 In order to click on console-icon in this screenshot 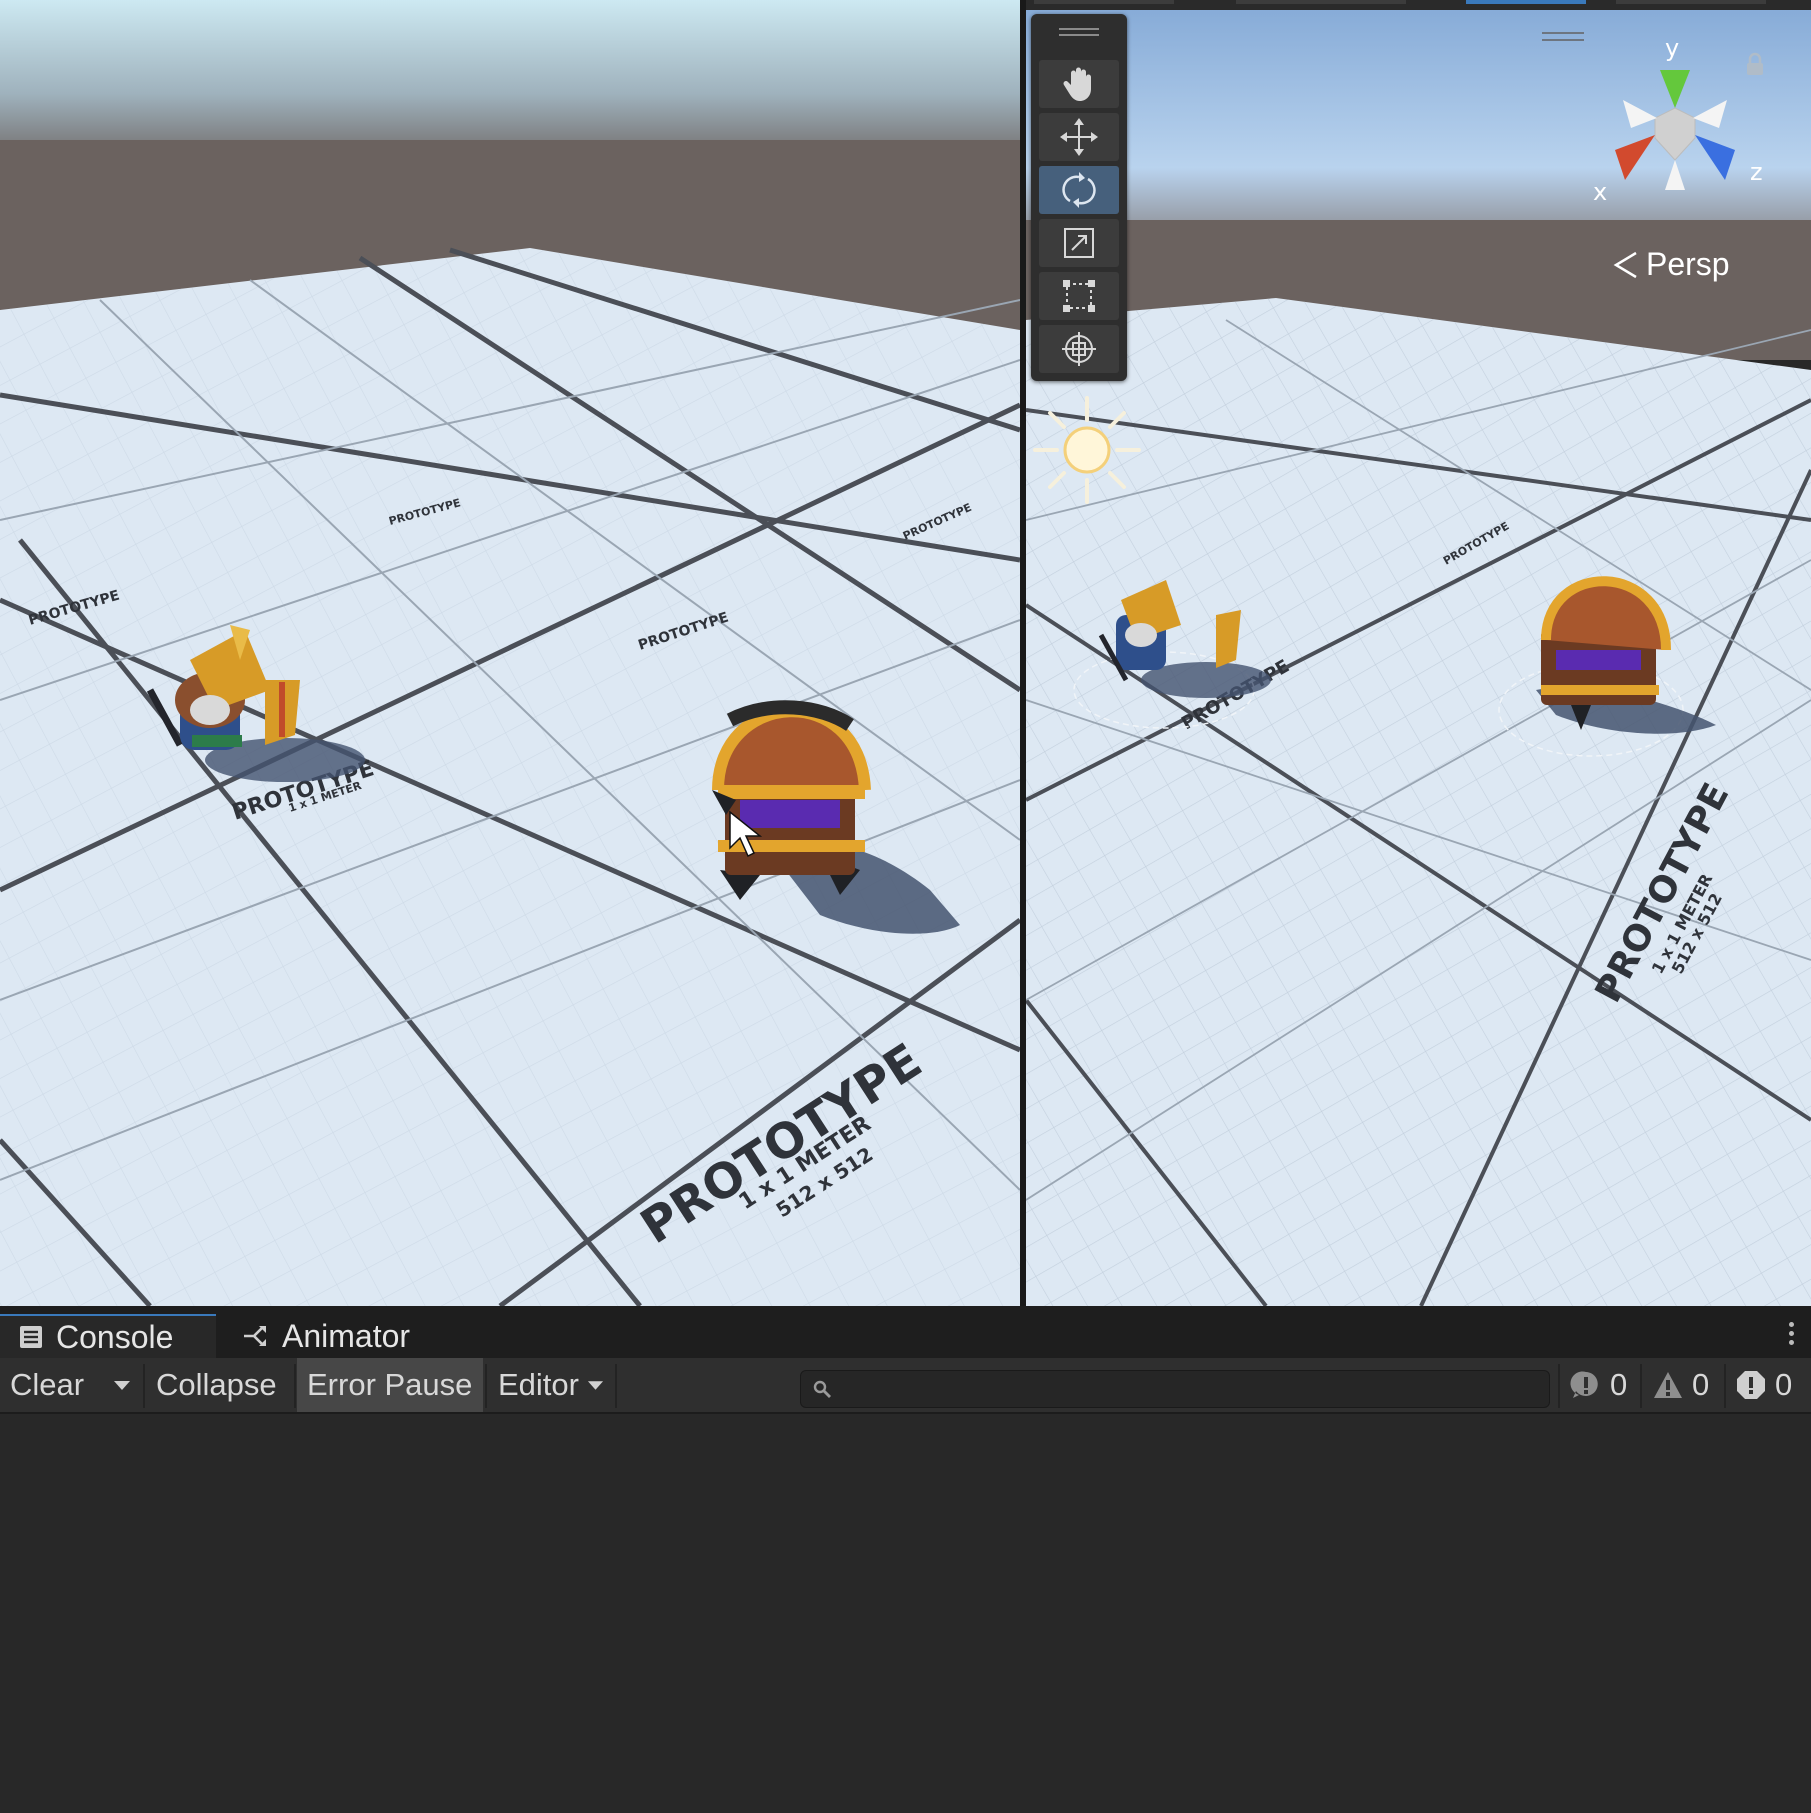, I will do `click(31, 1337)`.